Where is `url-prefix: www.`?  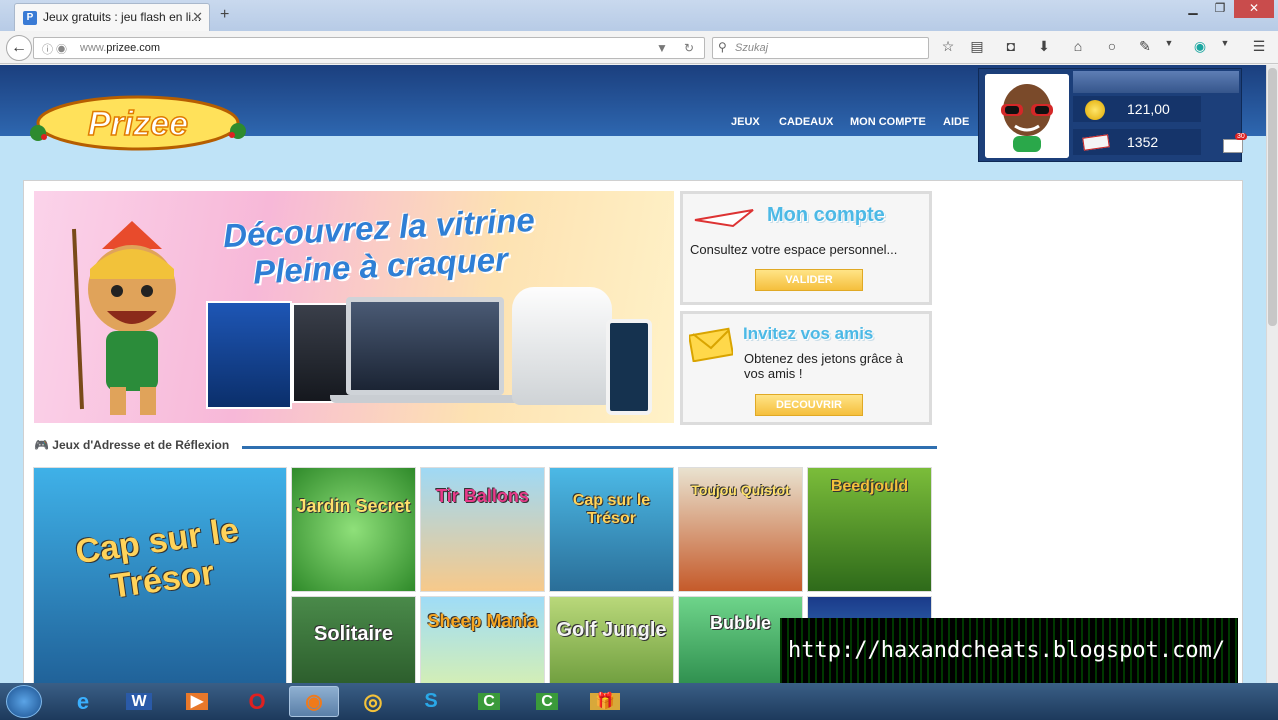 url-prefix: www. is located at coordinates (93, 48).